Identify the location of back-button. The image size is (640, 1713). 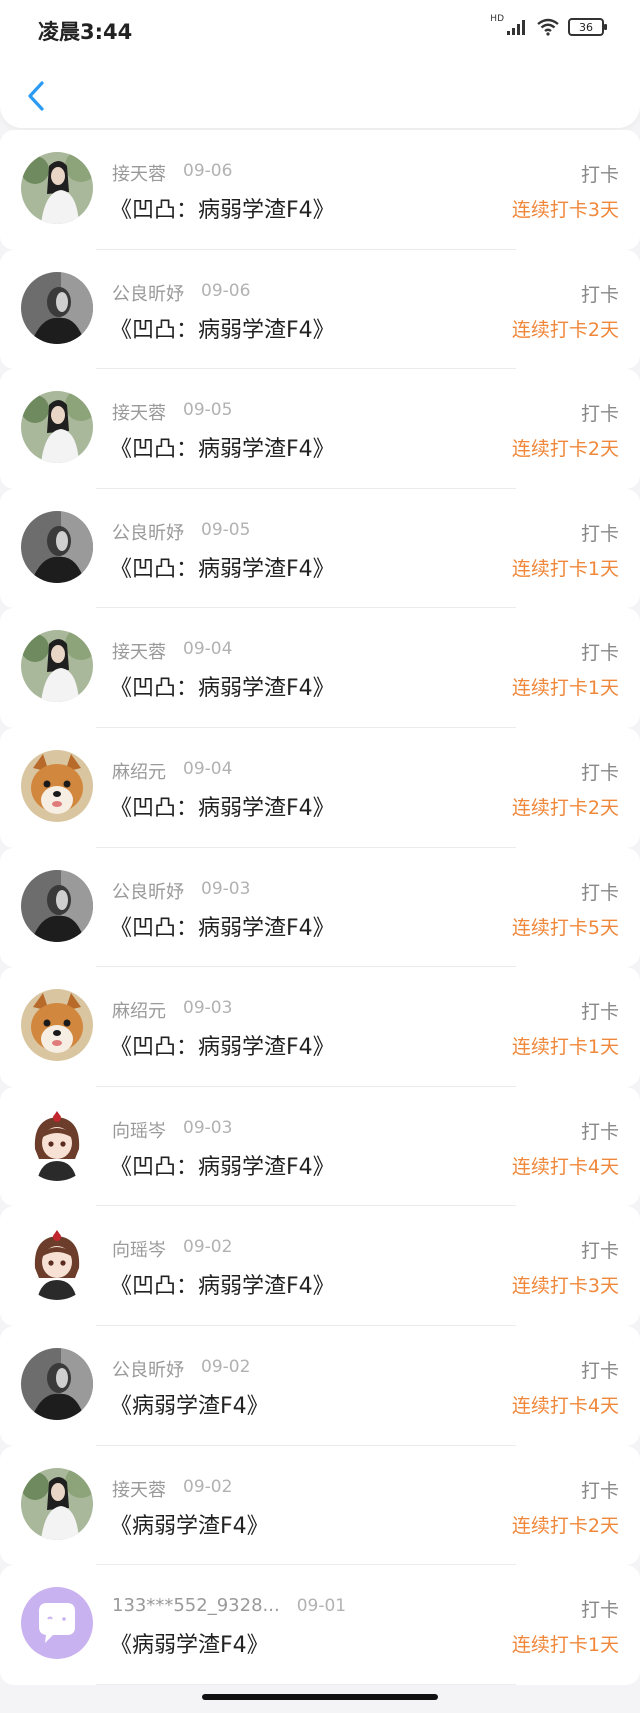
(36, 96).